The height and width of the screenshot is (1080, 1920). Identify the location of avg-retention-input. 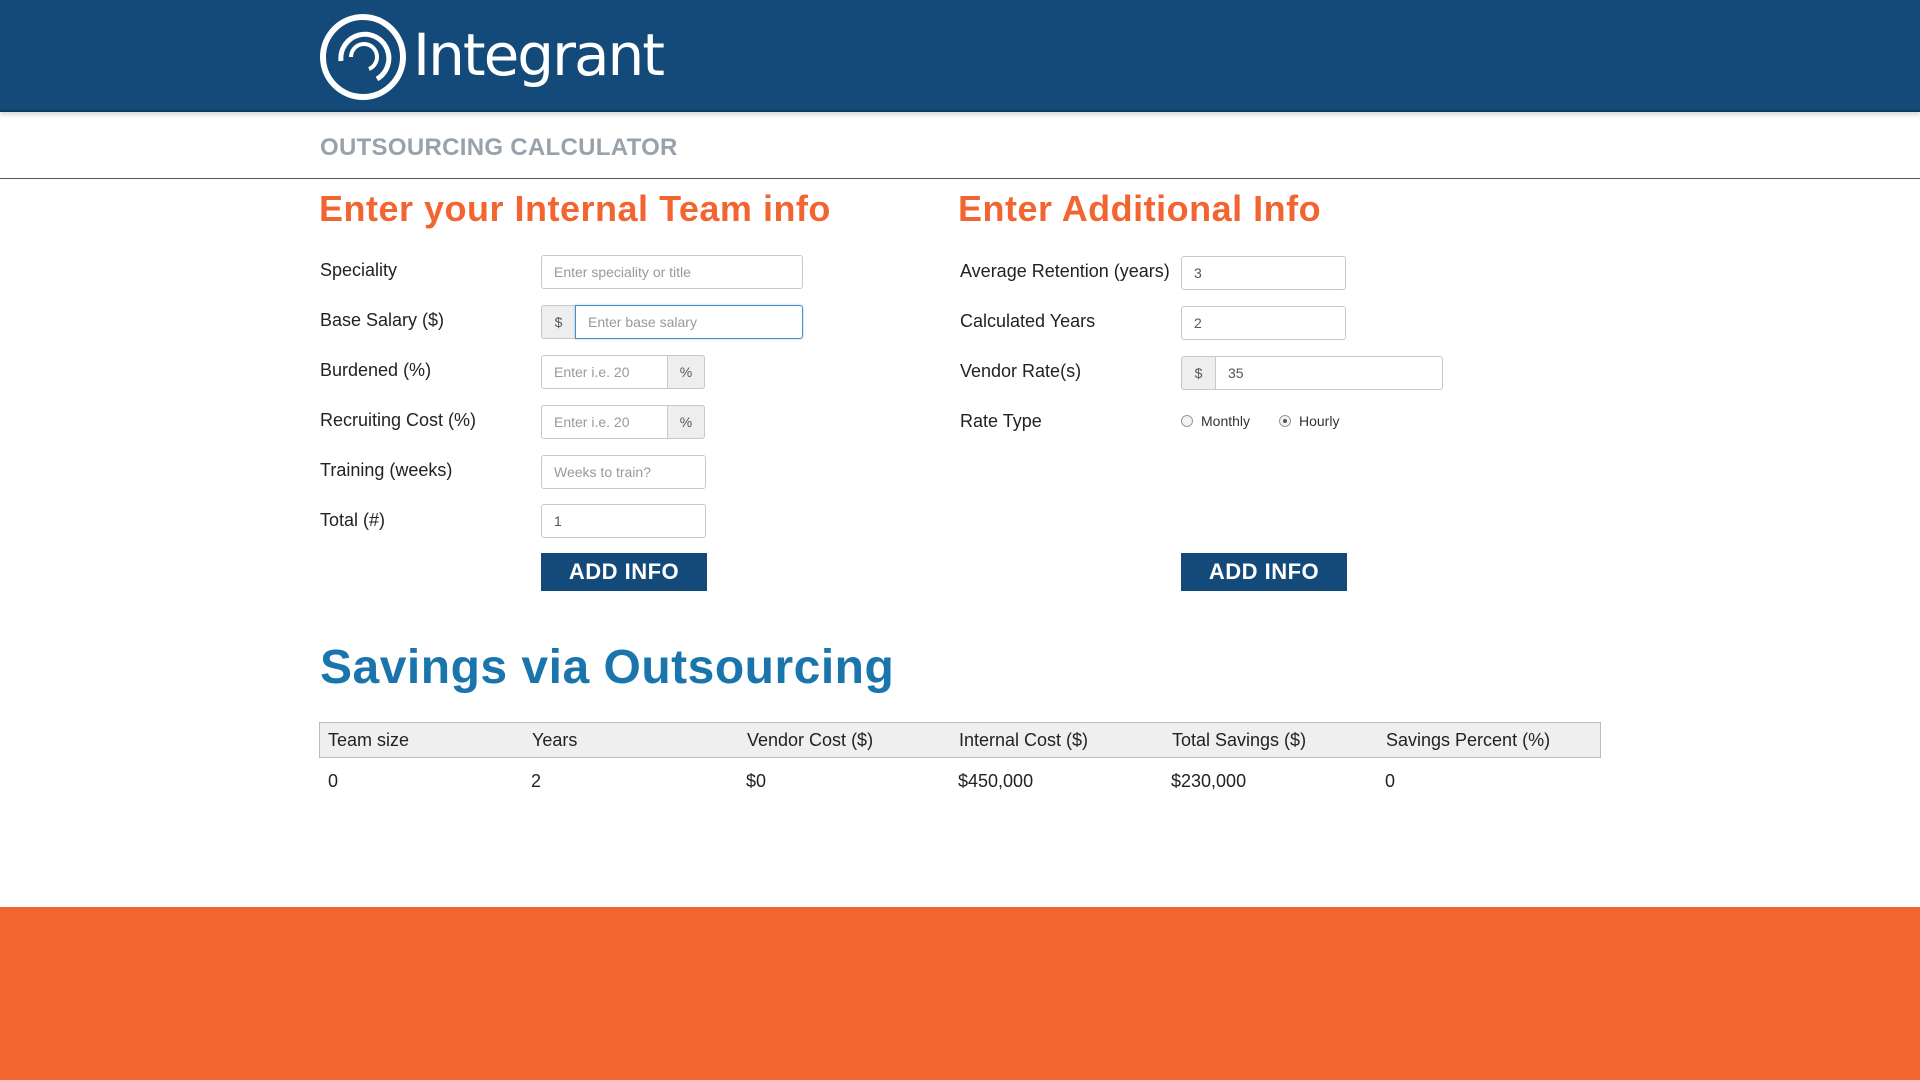
(1263, 273).